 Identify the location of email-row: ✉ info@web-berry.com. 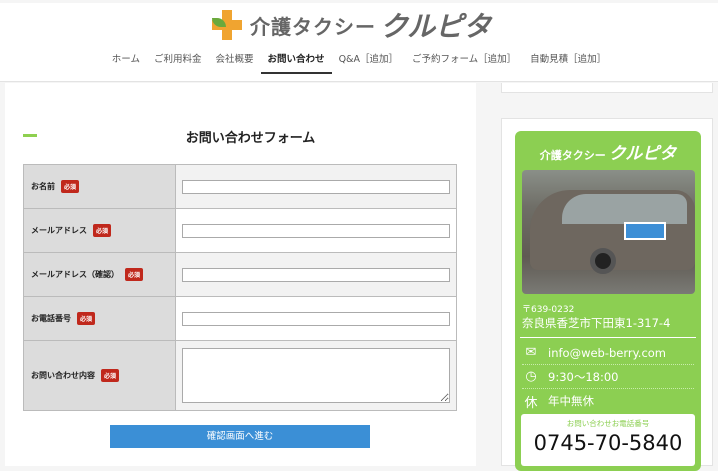
(608, 353).